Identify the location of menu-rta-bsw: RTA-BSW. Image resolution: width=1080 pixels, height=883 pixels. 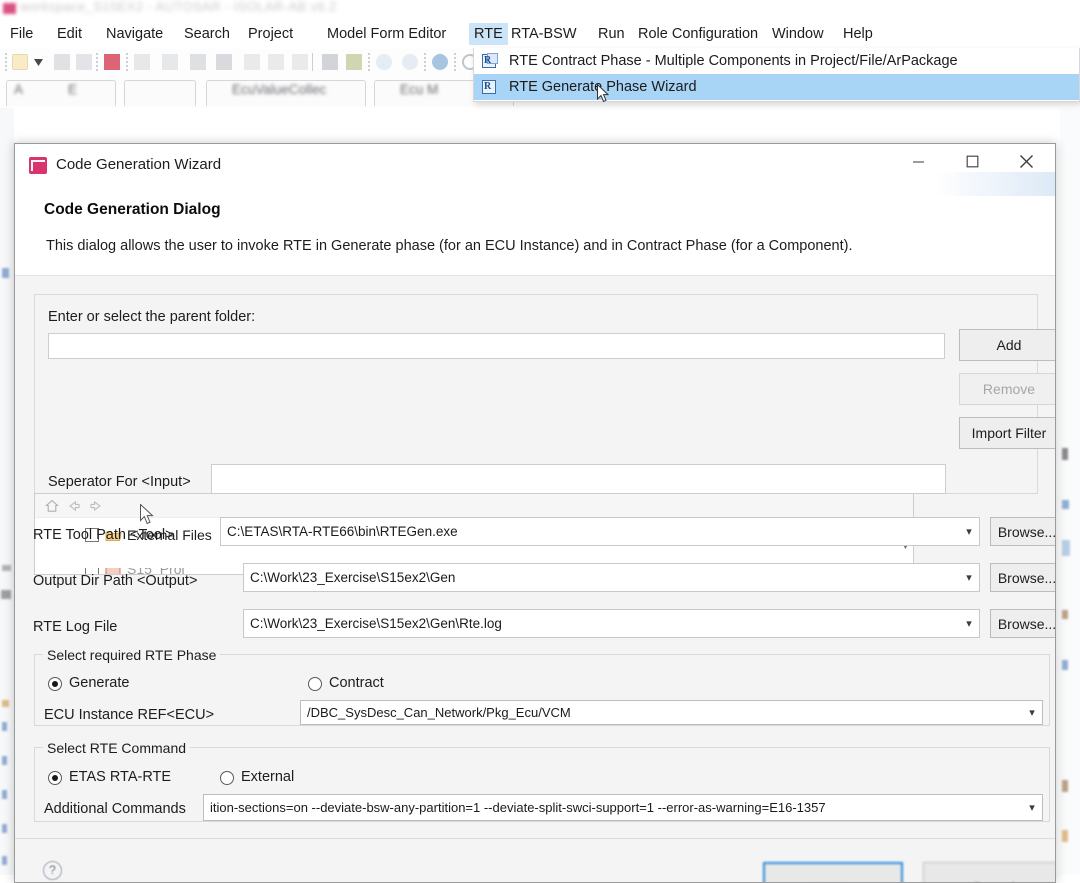
(544, 34).